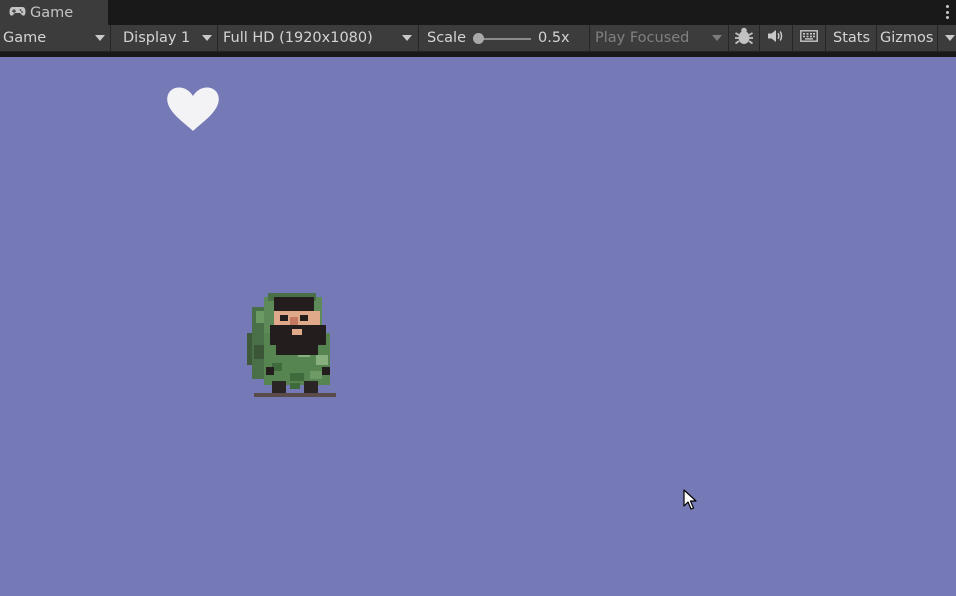  I want to click on stats-button: Stats, so click(851, 38).